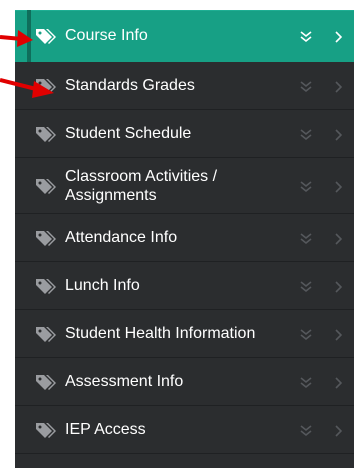 This screenshot has height=468, width=354. Describe the element at coordinates (121, 237) in the screenshot. I see `menu-item-label: Attendance Info` at that location.